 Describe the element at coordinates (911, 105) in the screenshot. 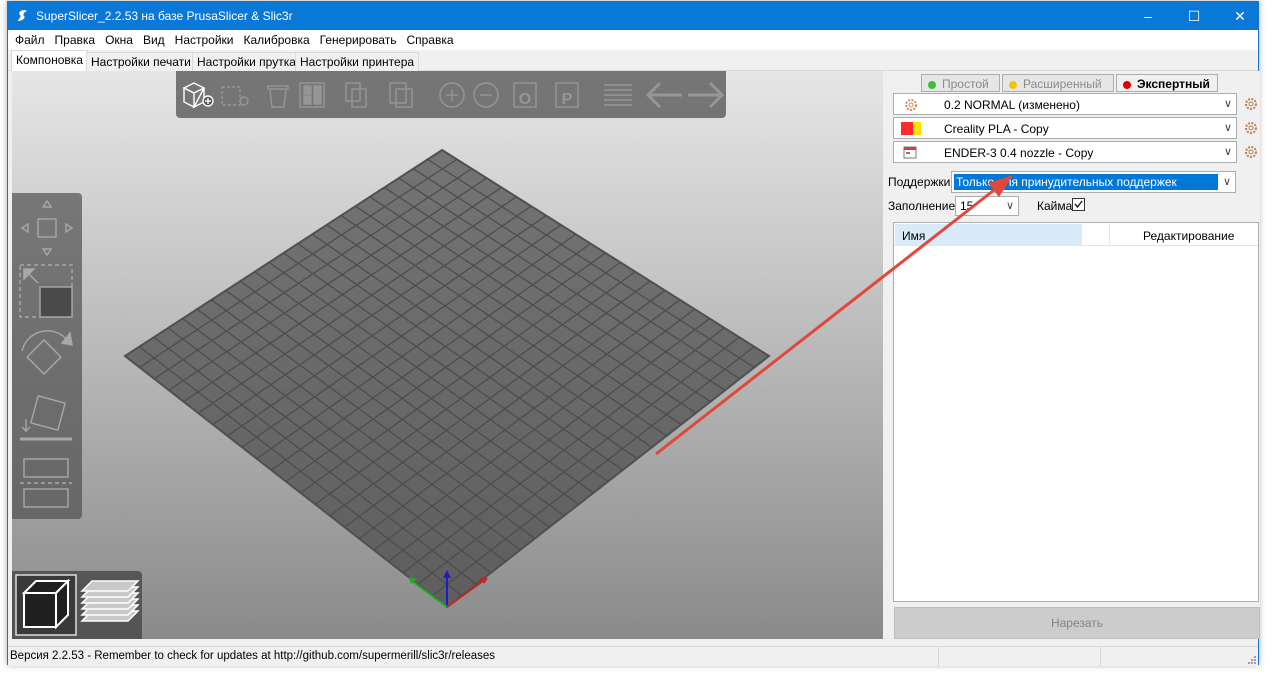

I see `print-preset-icon` at that location.